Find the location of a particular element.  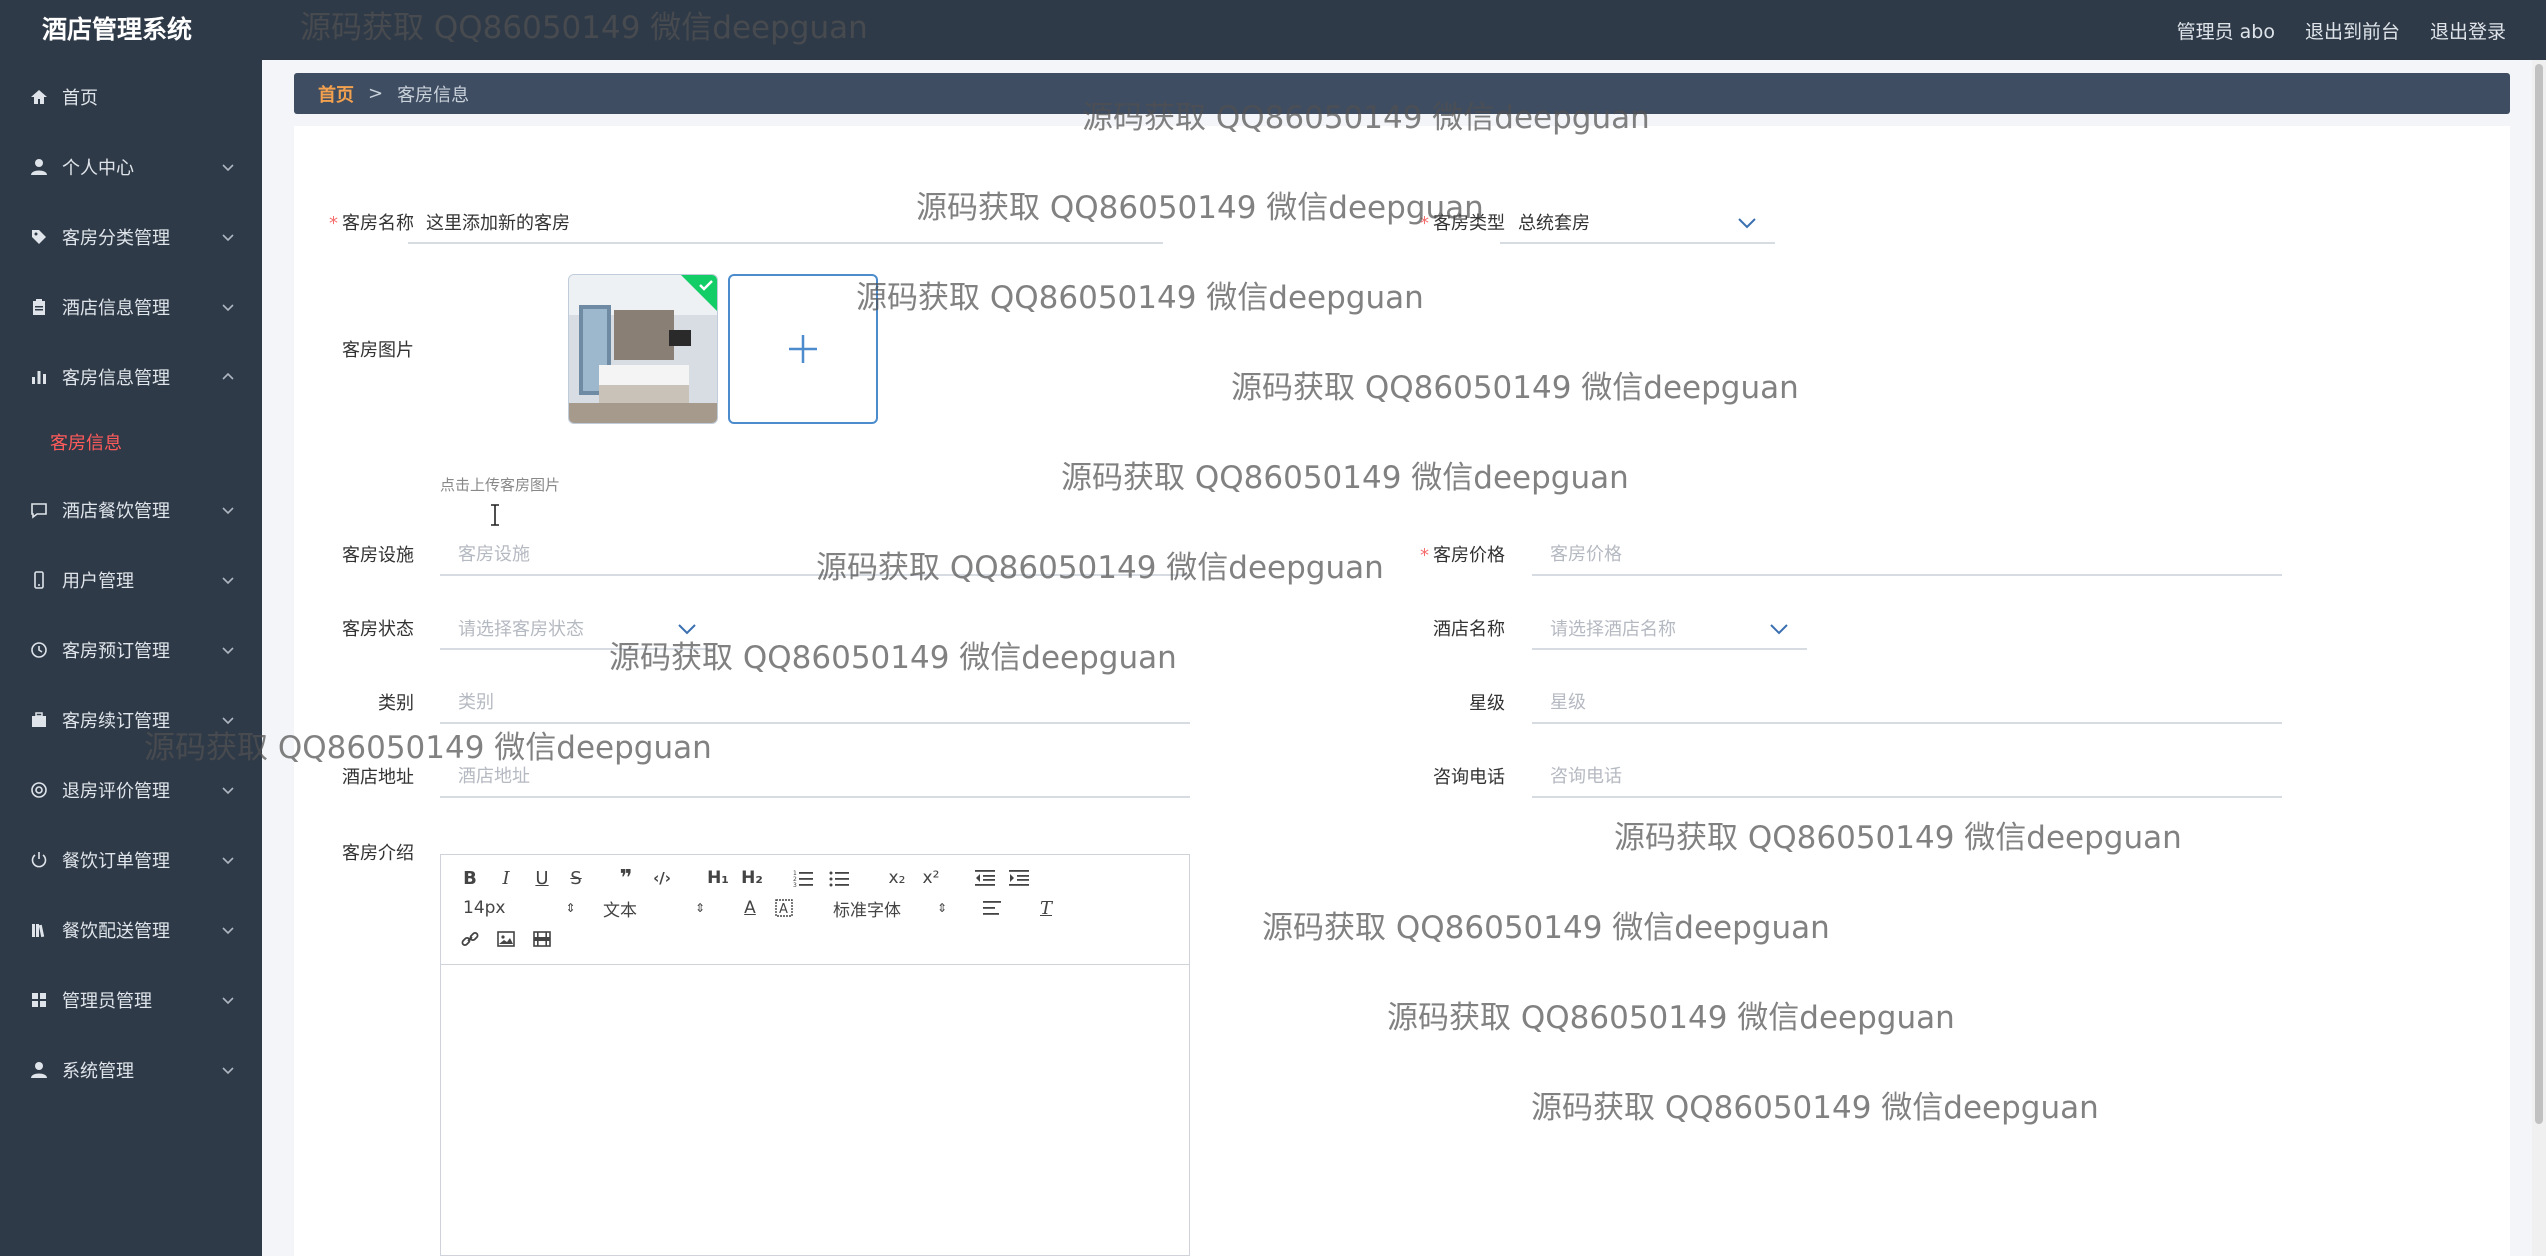

sidebar-item-label: 用户管理 is located at coordinates (98, 581).